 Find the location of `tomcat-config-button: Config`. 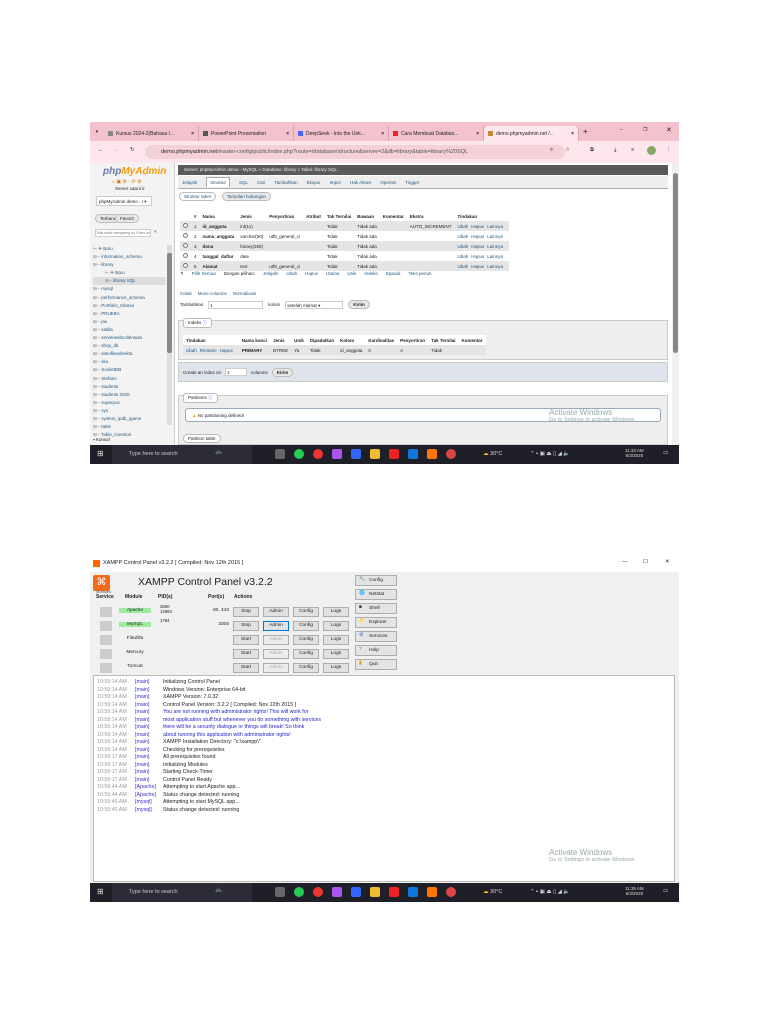

tomcat-config-button: Config is located at coordinates (306, 668).